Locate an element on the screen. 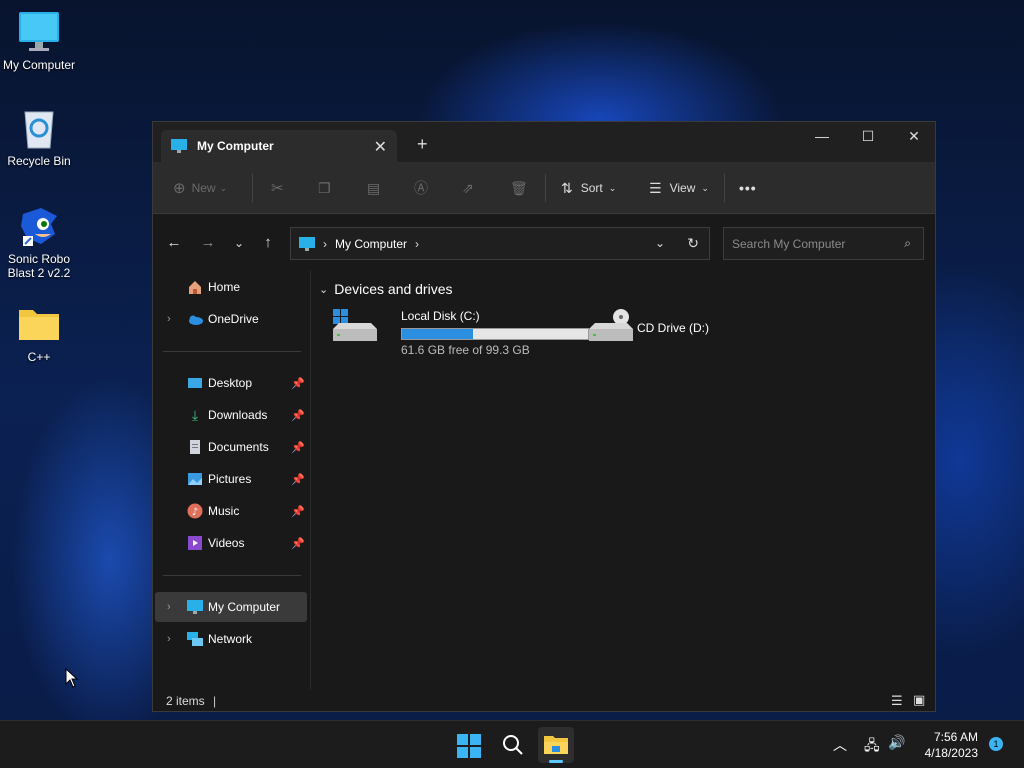 This screenshot has width=1024, height=768. arrow-left-icon: ← is located at coordinates (174, 242).